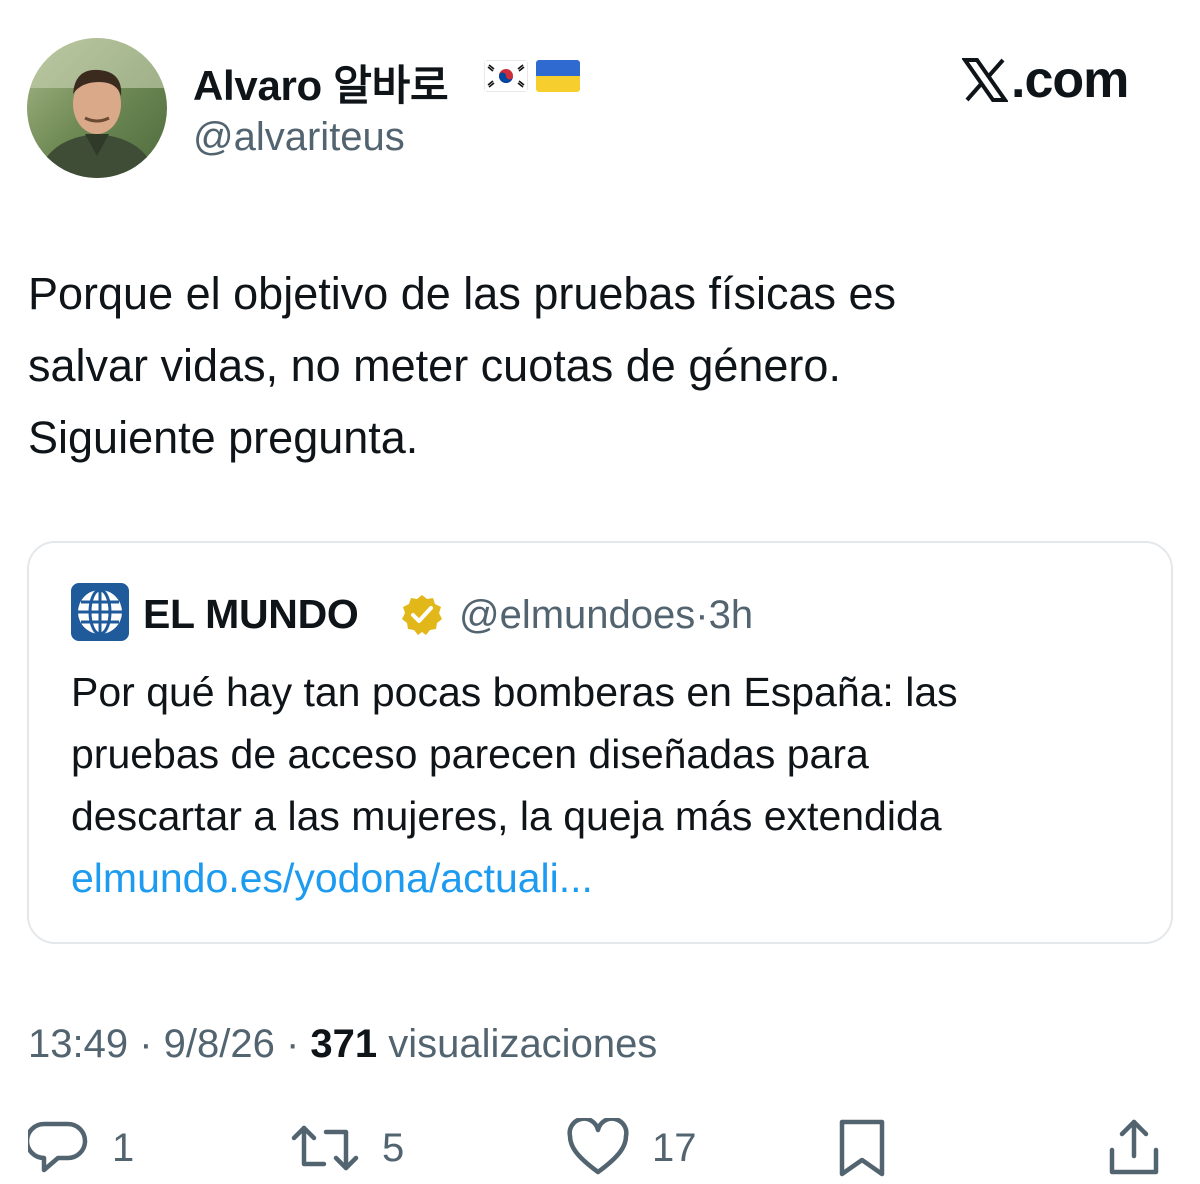 This screenshot has width=1200, height=1184. I want to click on heart-icon, so click(598, 1146).